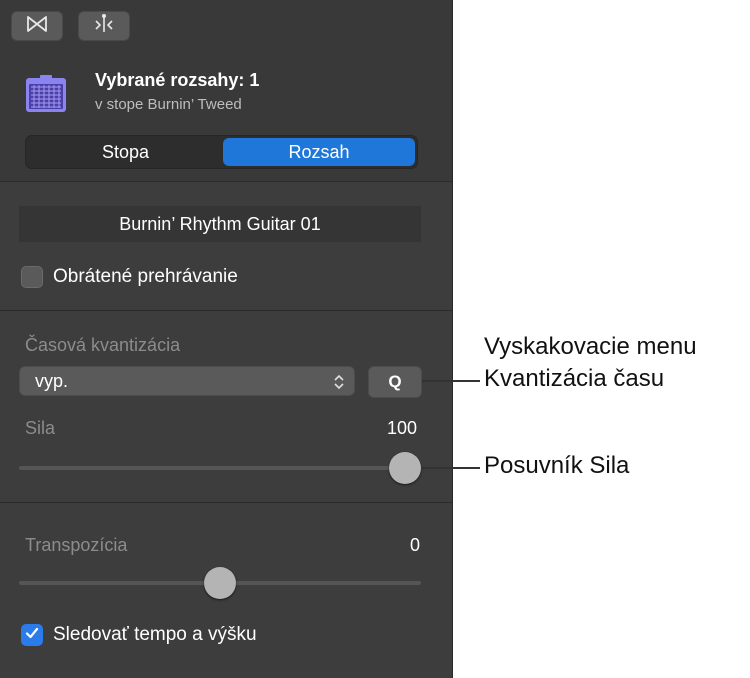 This screenshot has width=750, height=678. What do you see at coordinates (590, 346) in the screenshot?
I see `callout-quantize-menu-line1: Vyskakovacie menu` at bounding box center [590, 346].